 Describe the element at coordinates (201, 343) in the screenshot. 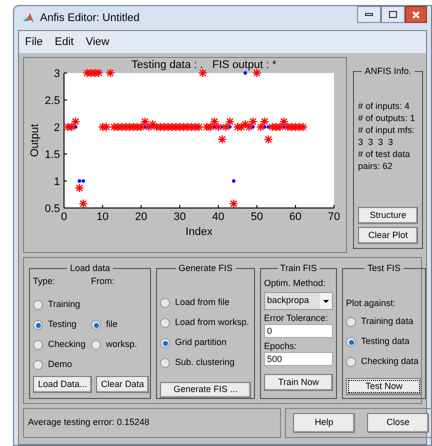

I see `radio-label: Grid partition` at that location.